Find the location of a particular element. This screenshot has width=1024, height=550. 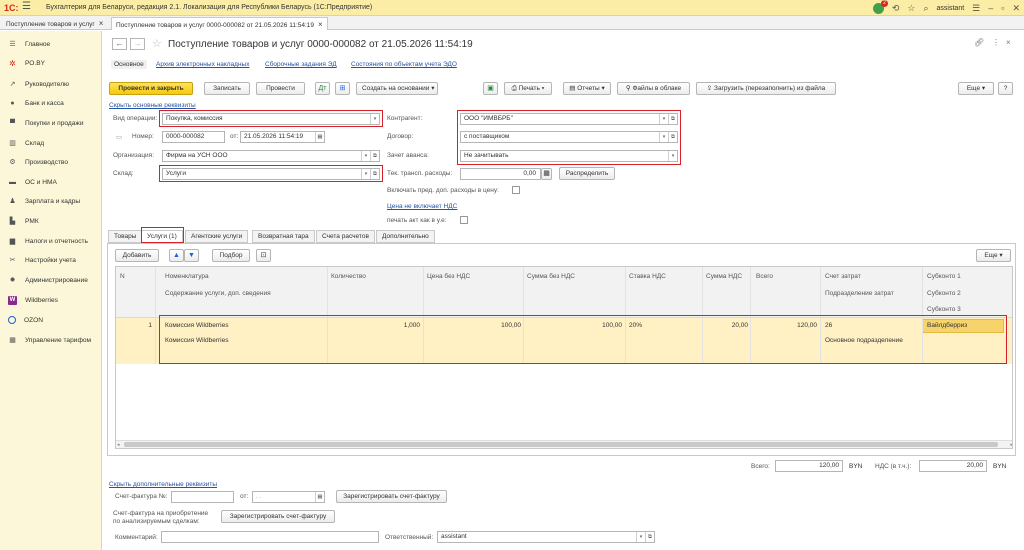

tab-settlement-accounts: Счета расчетов is located at coordinates (345, 236).